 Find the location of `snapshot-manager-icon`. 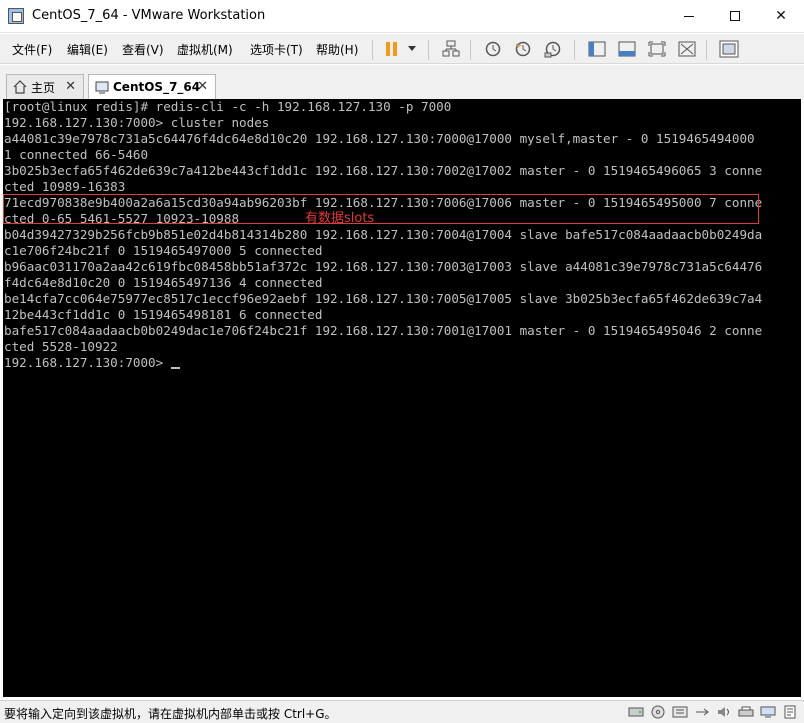

snapshot-manager-icon is located at coordinates (552, 49).